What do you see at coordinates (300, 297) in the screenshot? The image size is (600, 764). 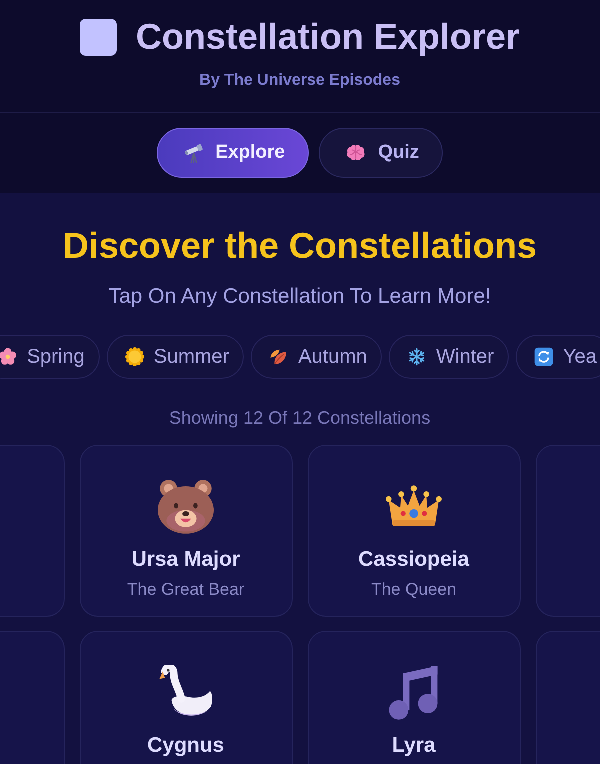 I see `section-tagline: Tap On Any Constellation To Learn More!` at bounding box center [300, 297].